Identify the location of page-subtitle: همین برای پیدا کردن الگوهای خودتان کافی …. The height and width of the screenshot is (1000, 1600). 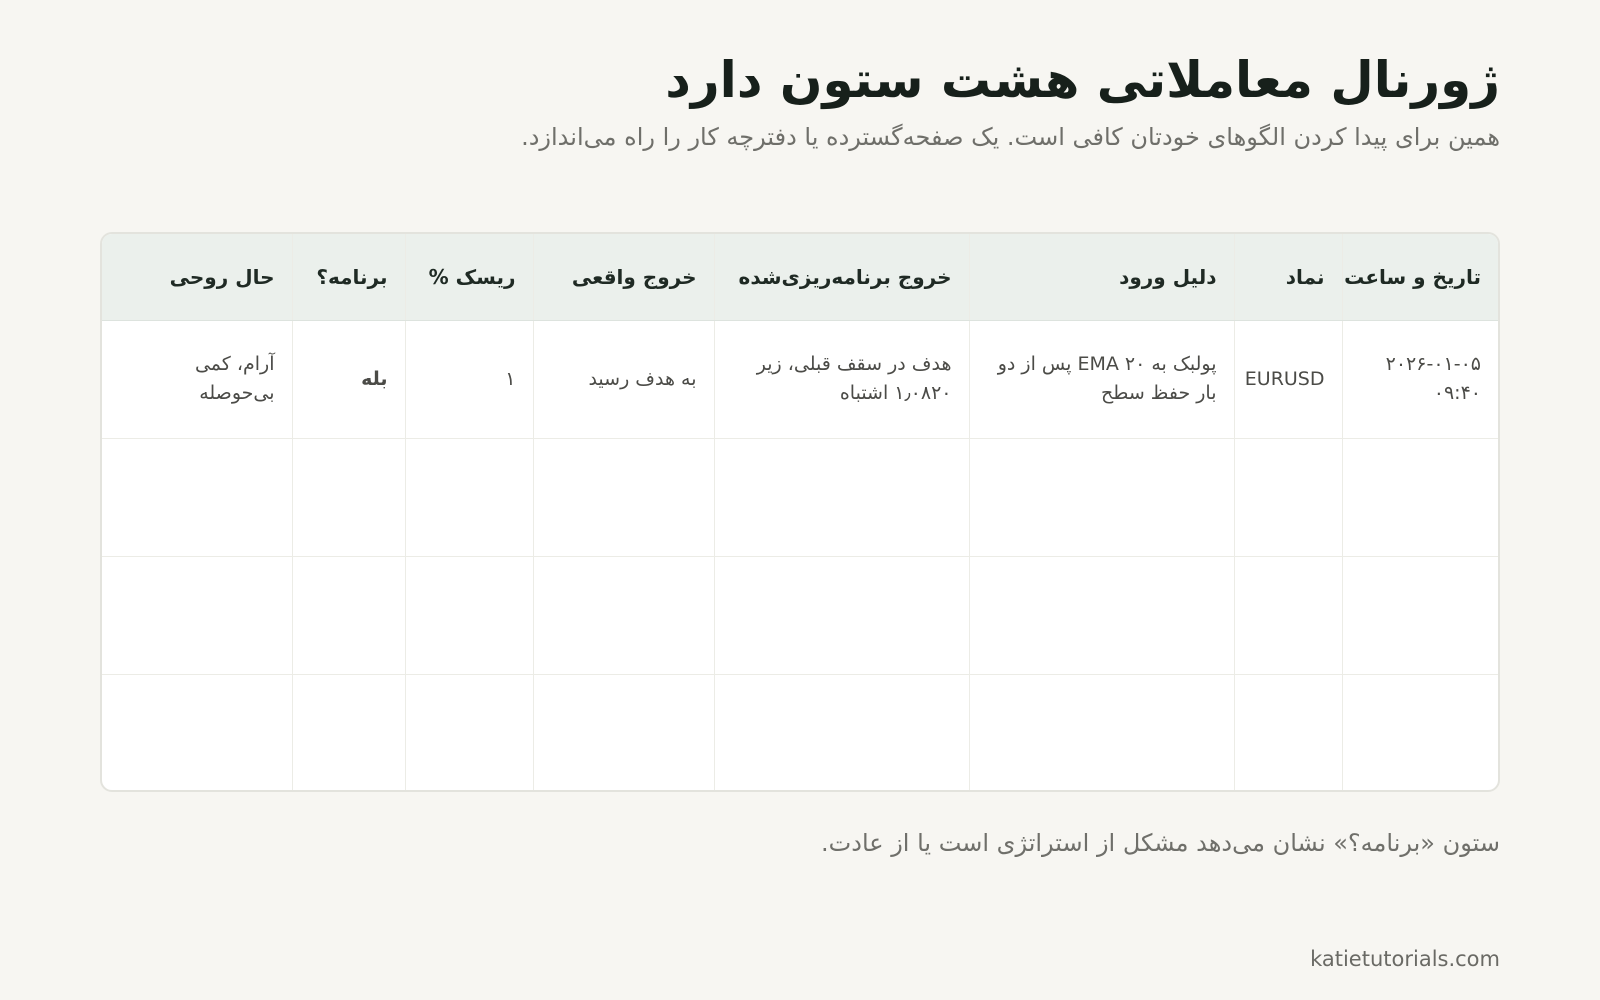
(1010, 137).